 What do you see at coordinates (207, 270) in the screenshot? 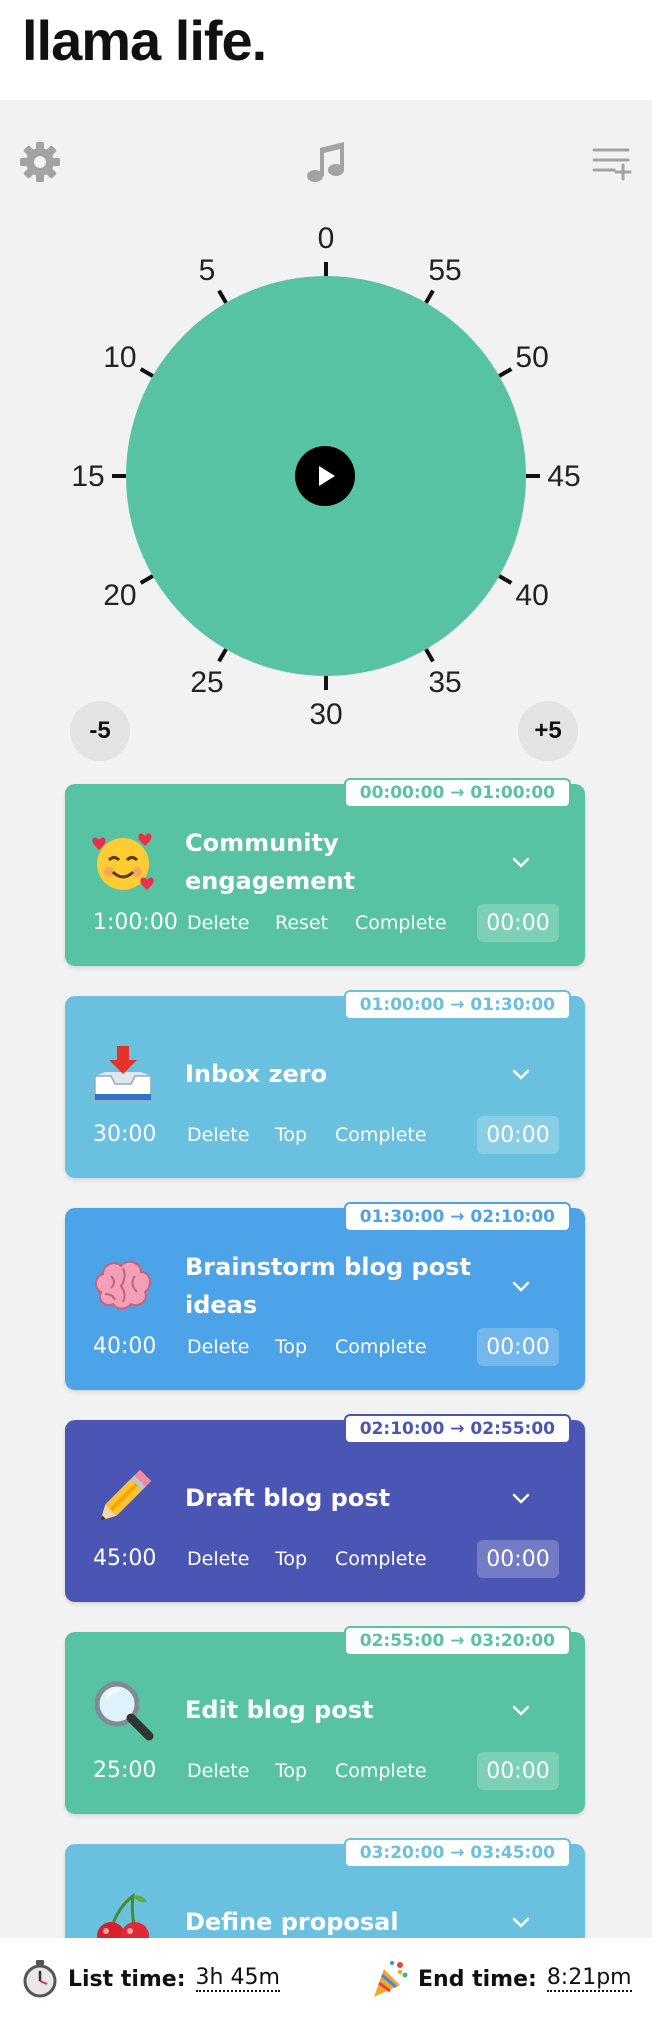
I see `dial-number: 5` at bounding box center [207, 270].